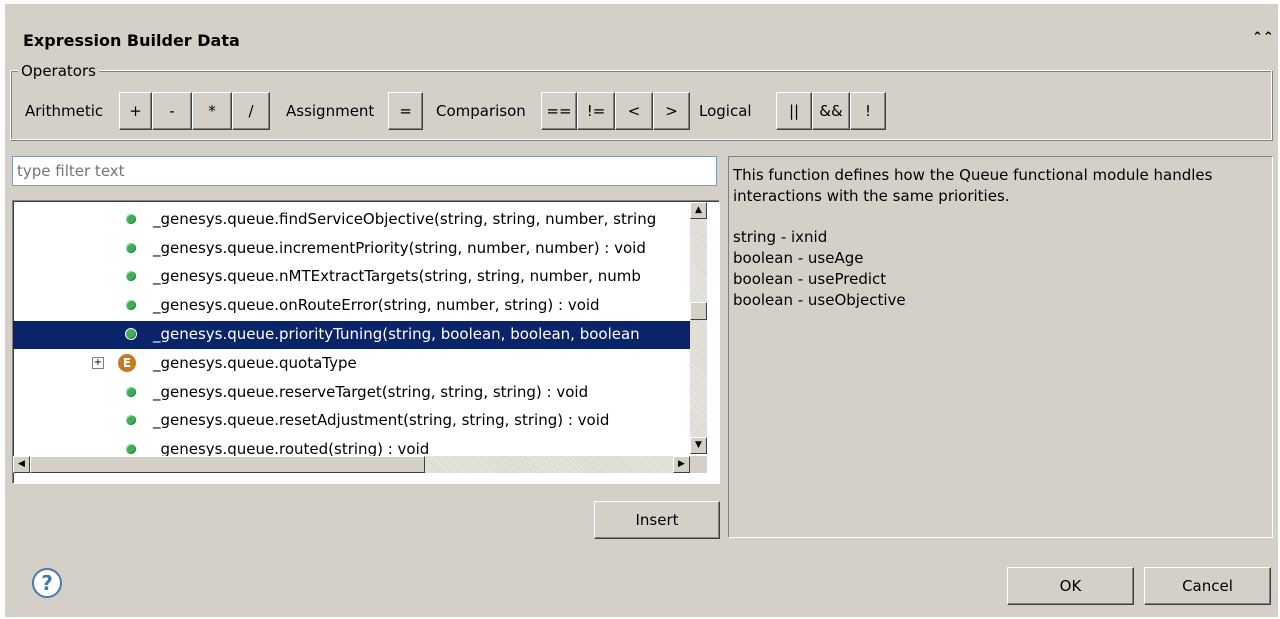  What do you see at coordinates (725, 111) in the screenshot?
I see `logical-label: Logical` at bounding box center [725, 111].